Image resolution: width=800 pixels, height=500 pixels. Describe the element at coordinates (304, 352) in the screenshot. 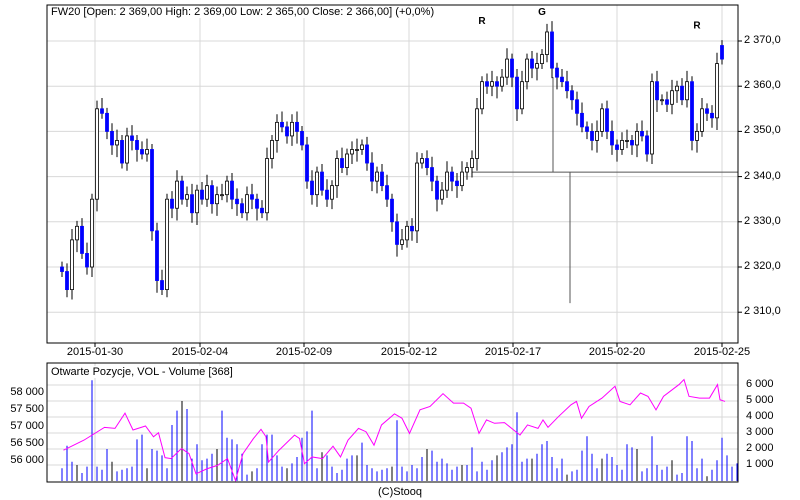

I see `x-tick-label: 2015-02-09` at that location.